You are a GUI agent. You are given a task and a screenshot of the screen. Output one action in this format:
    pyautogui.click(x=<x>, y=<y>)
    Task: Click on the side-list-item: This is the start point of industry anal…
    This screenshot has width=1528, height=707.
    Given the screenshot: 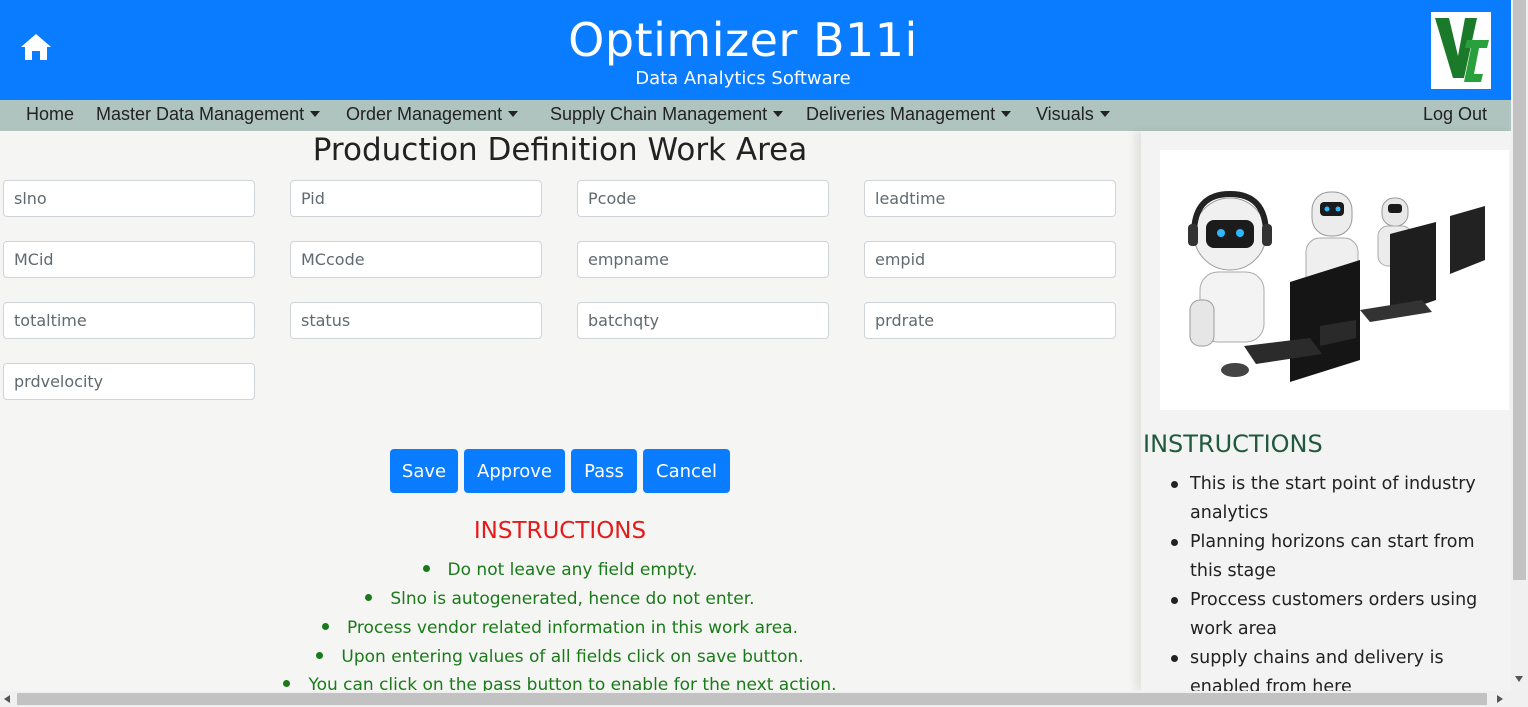 What is the action you would take?
    pyautogui.click(x=1338, y=499)
    